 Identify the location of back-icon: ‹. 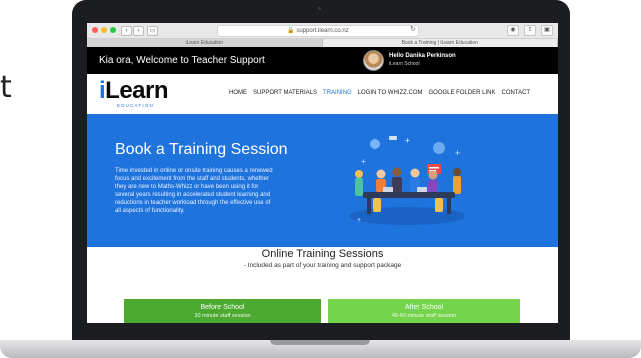
(126, 31).